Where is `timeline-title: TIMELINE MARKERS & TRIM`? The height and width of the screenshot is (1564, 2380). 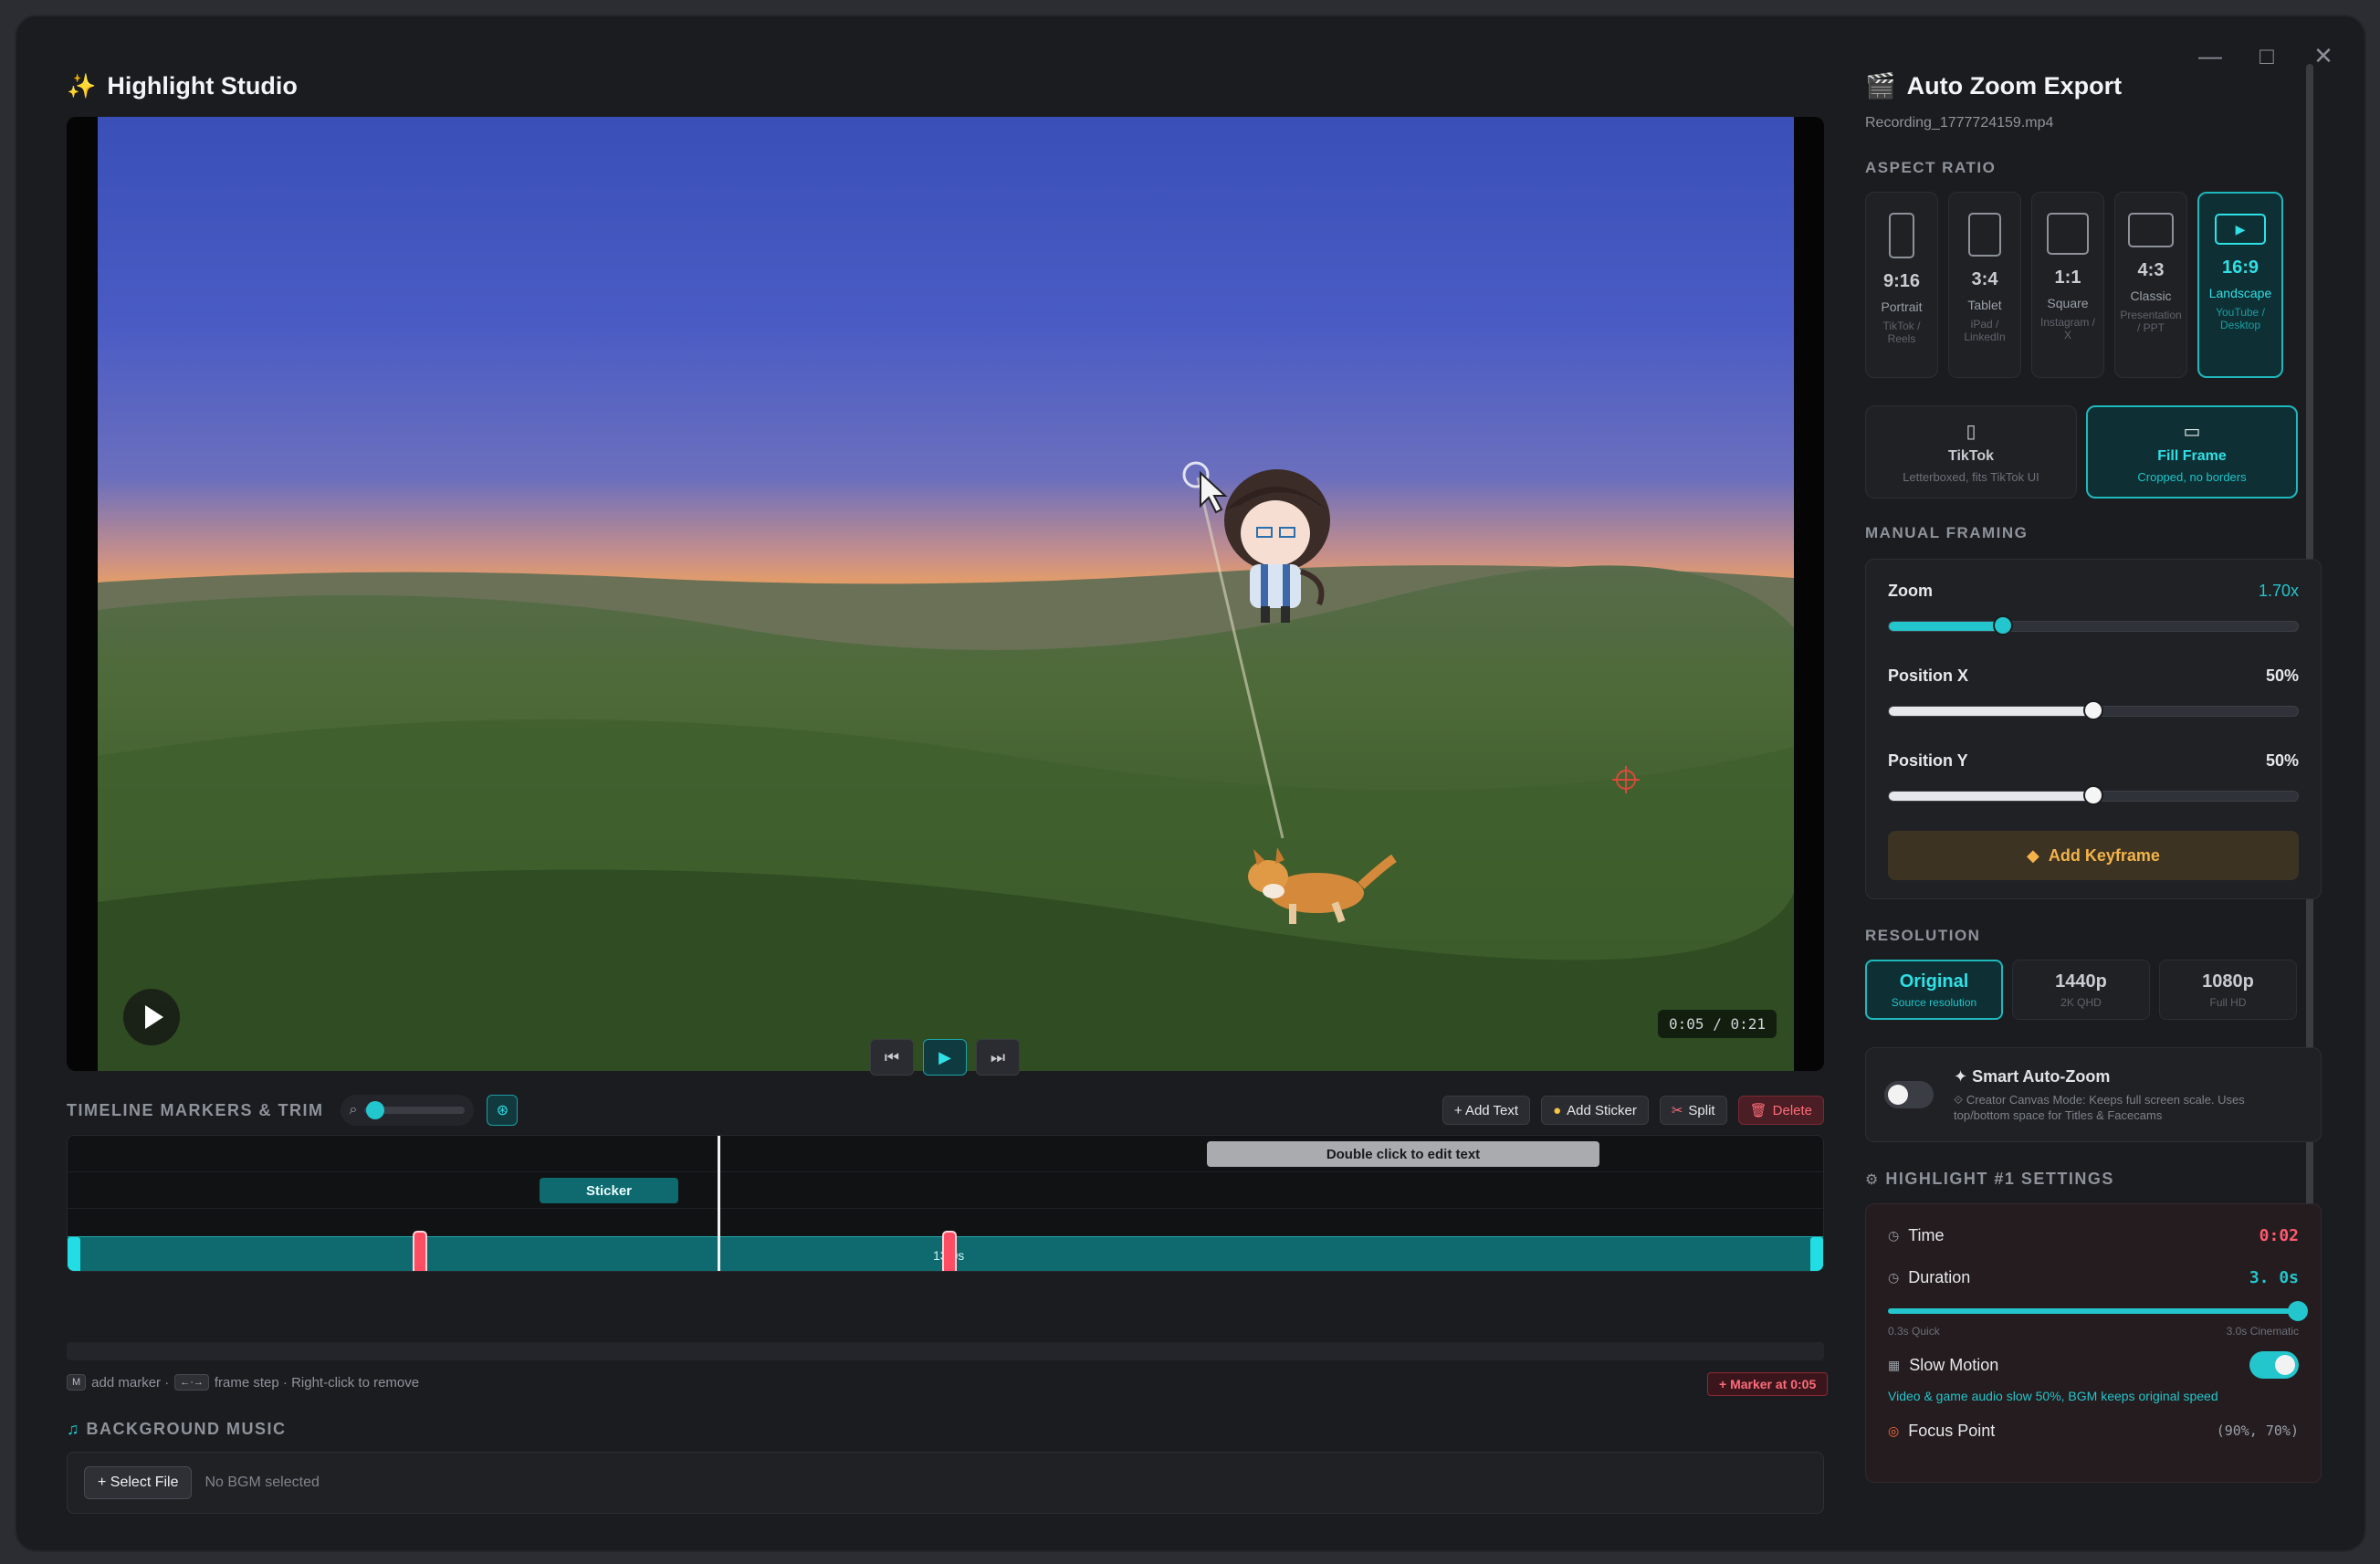
timeline-title: TIMELINE MARKERS & TRIM is located at coordinates (196, 1109).